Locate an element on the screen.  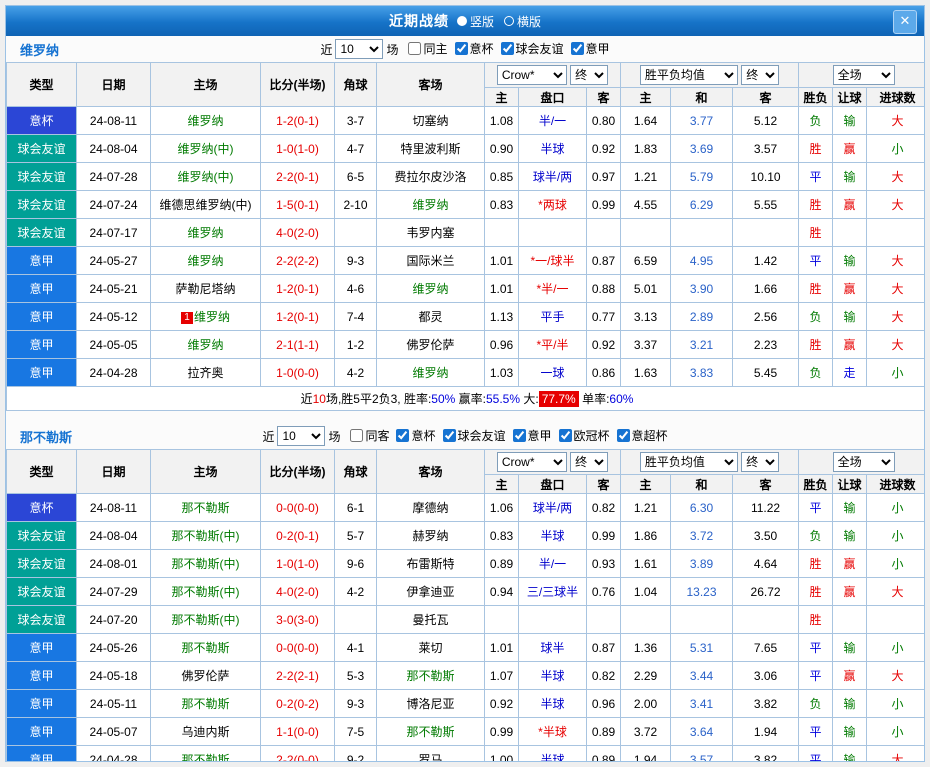
home-team: 1 维罗纳 is located at coordinates (205, 316).